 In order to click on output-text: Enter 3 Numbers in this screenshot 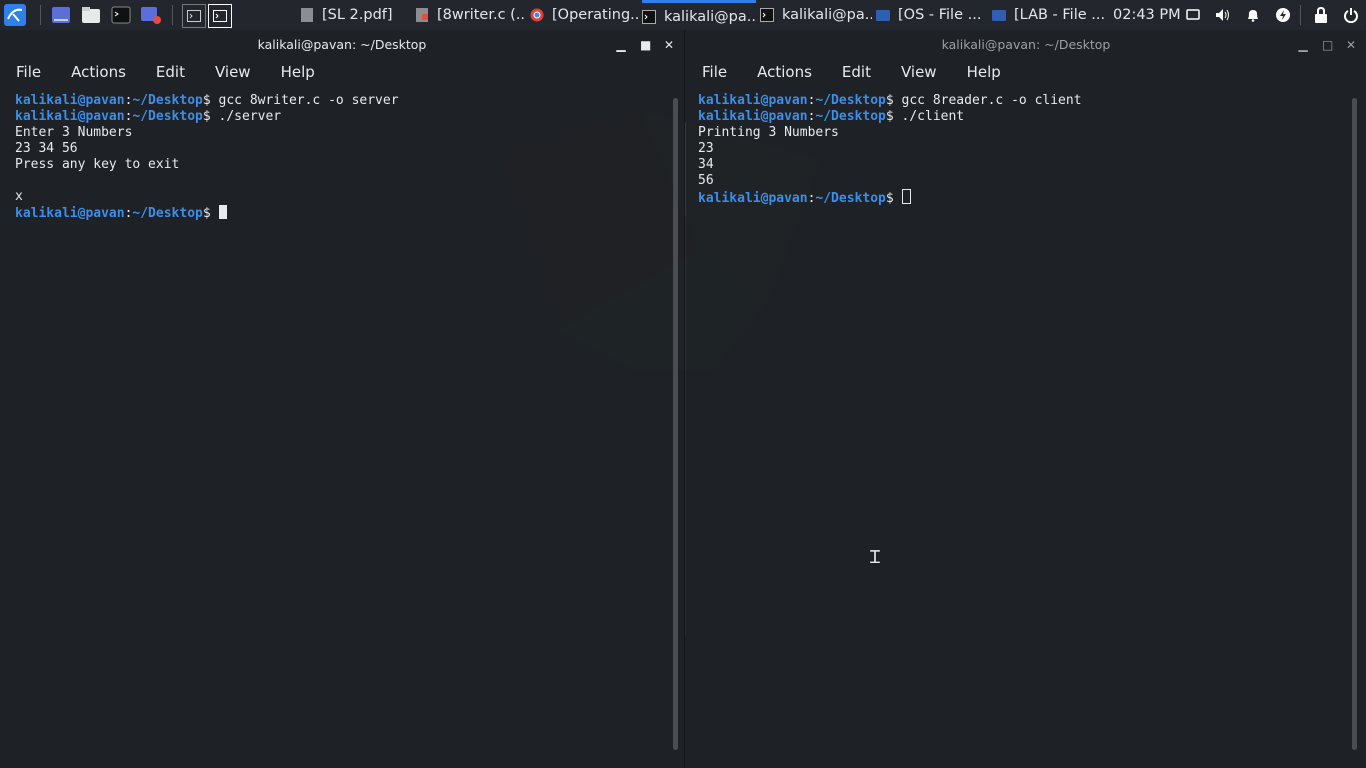, I will do `click(74, 132)`.